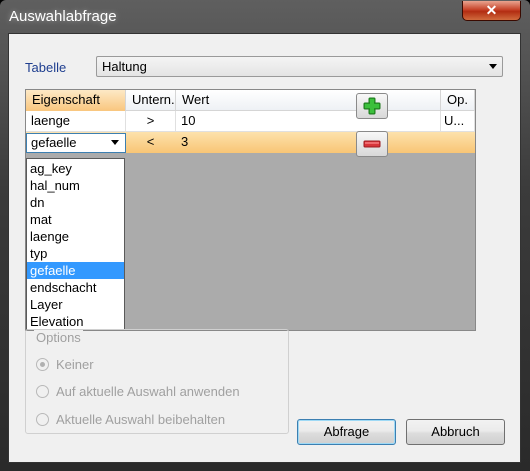  I want to click on list-item: mat, so click(75, 219).